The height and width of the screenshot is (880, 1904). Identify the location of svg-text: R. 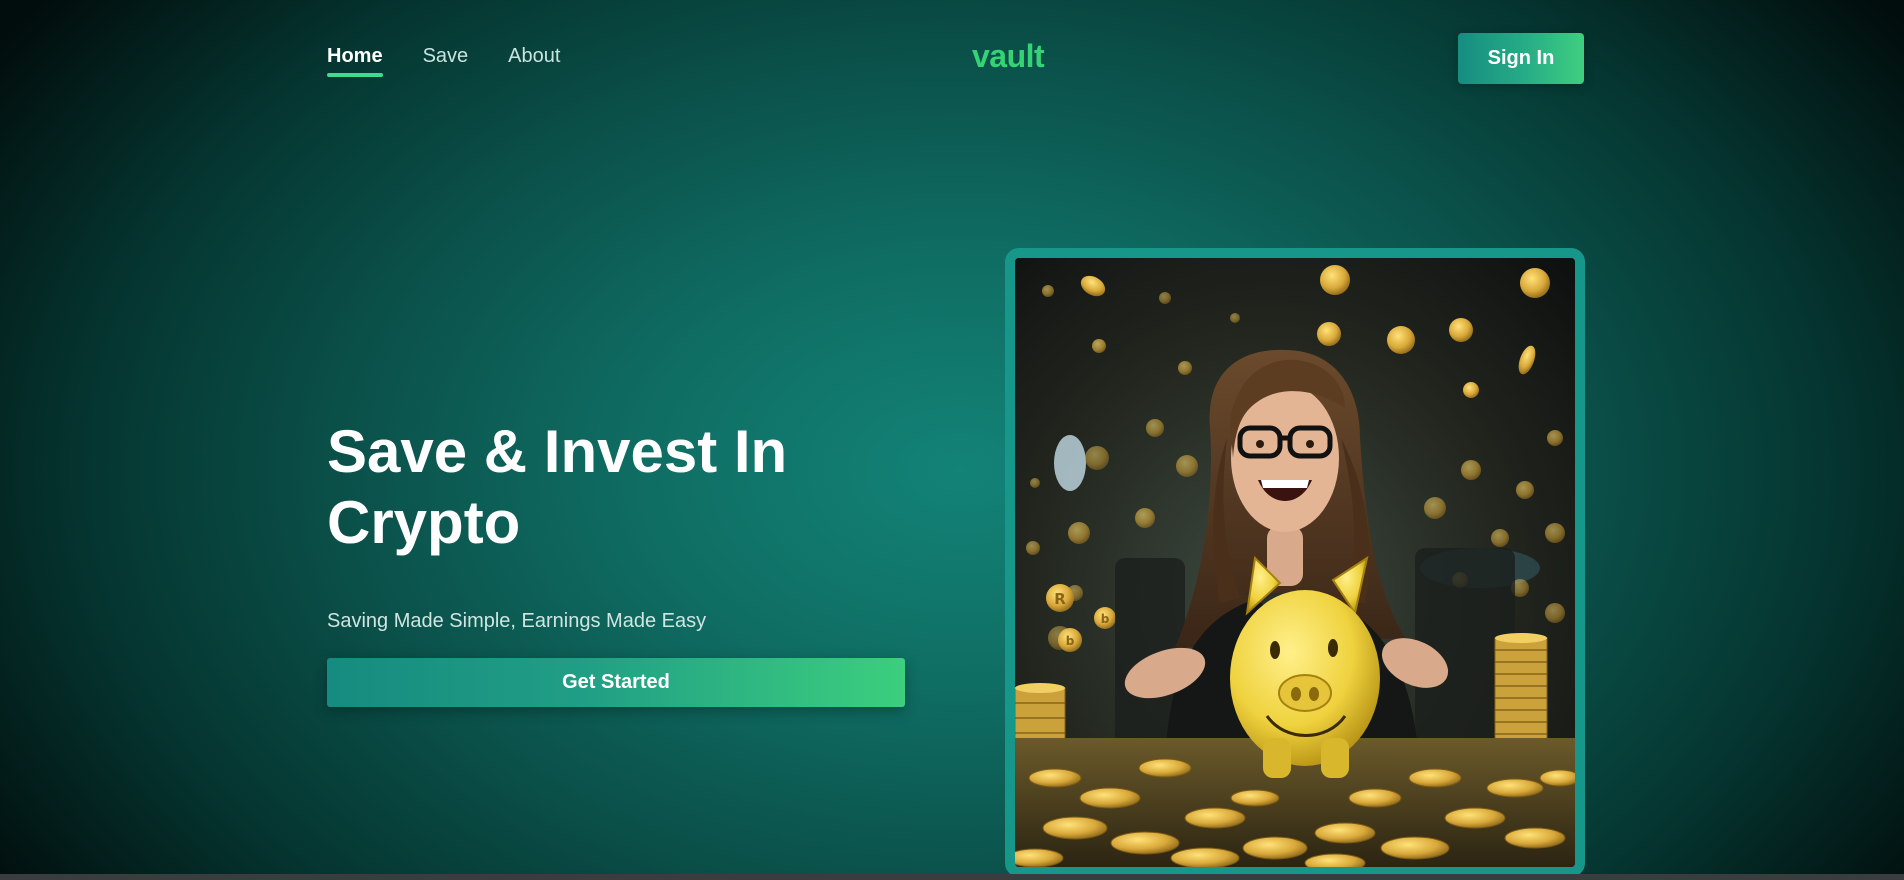
(1060, 599).